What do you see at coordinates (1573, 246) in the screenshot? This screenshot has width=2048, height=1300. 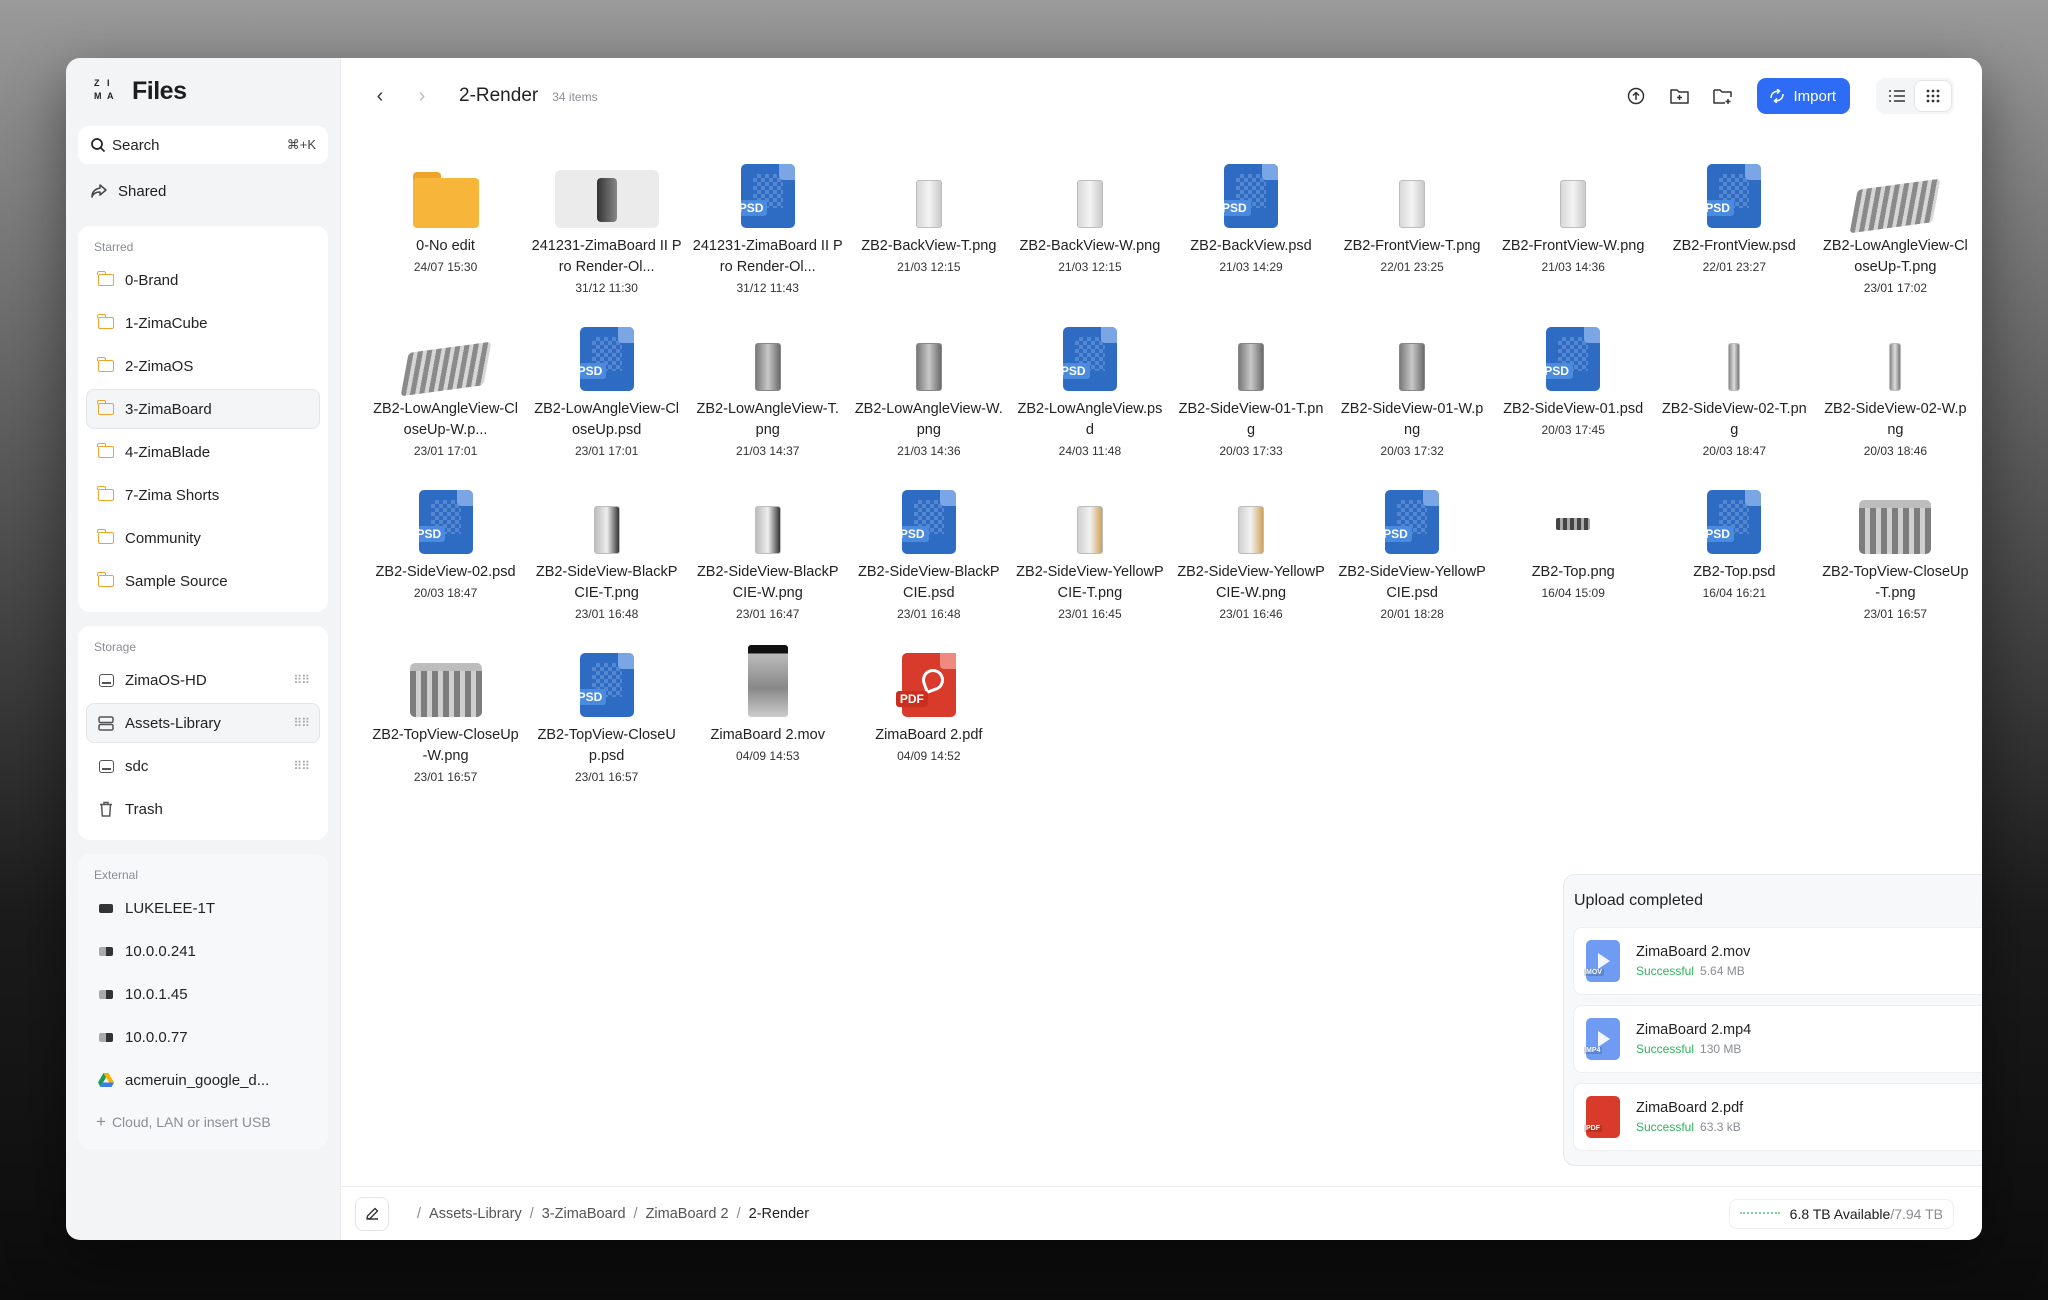 I see `file-name: ZB2-FrontView-W.png` at bounding box center [1573, 246].